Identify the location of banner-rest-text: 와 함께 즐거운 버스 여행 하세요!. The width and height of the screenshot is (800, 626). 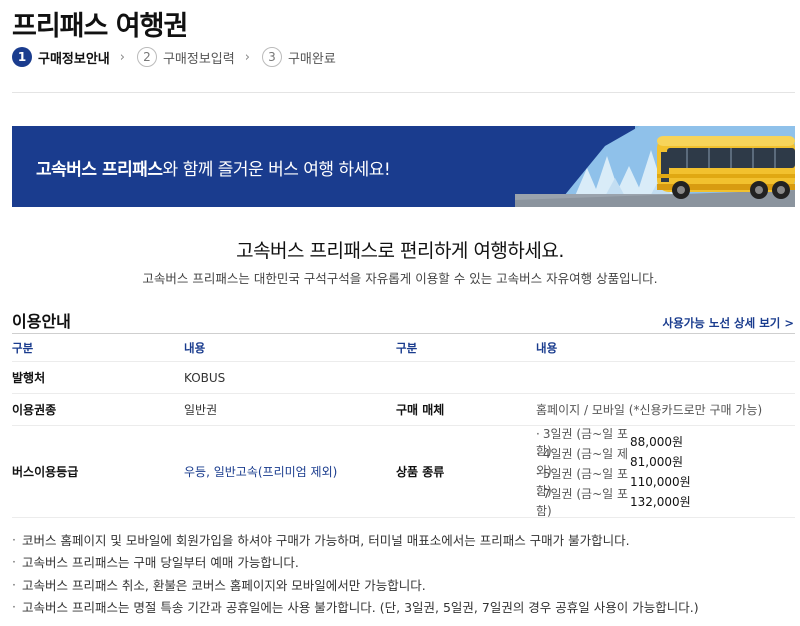
(276, 170).